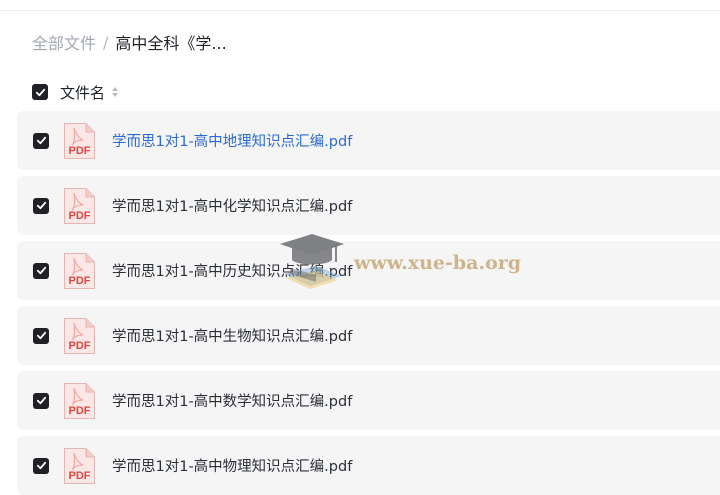 This screenshot has height=495, width=720. What do you see at coordinates (368, 400) in the screenshot?
I see `file-row: PDF 学而思1对1-高中数学知识点汇编.pdf` at bounding box center [368, 400].